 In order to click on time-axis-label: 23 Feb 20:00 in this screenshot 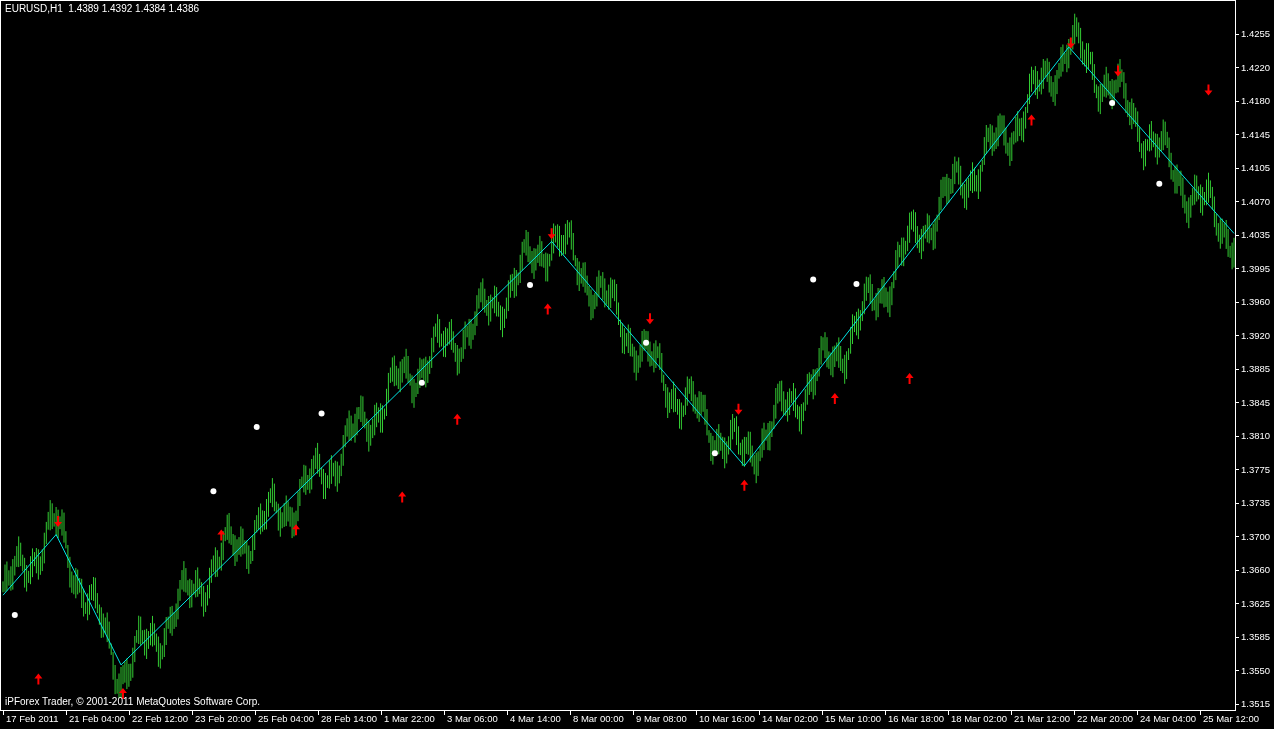, I will do `click(223, 719)`.